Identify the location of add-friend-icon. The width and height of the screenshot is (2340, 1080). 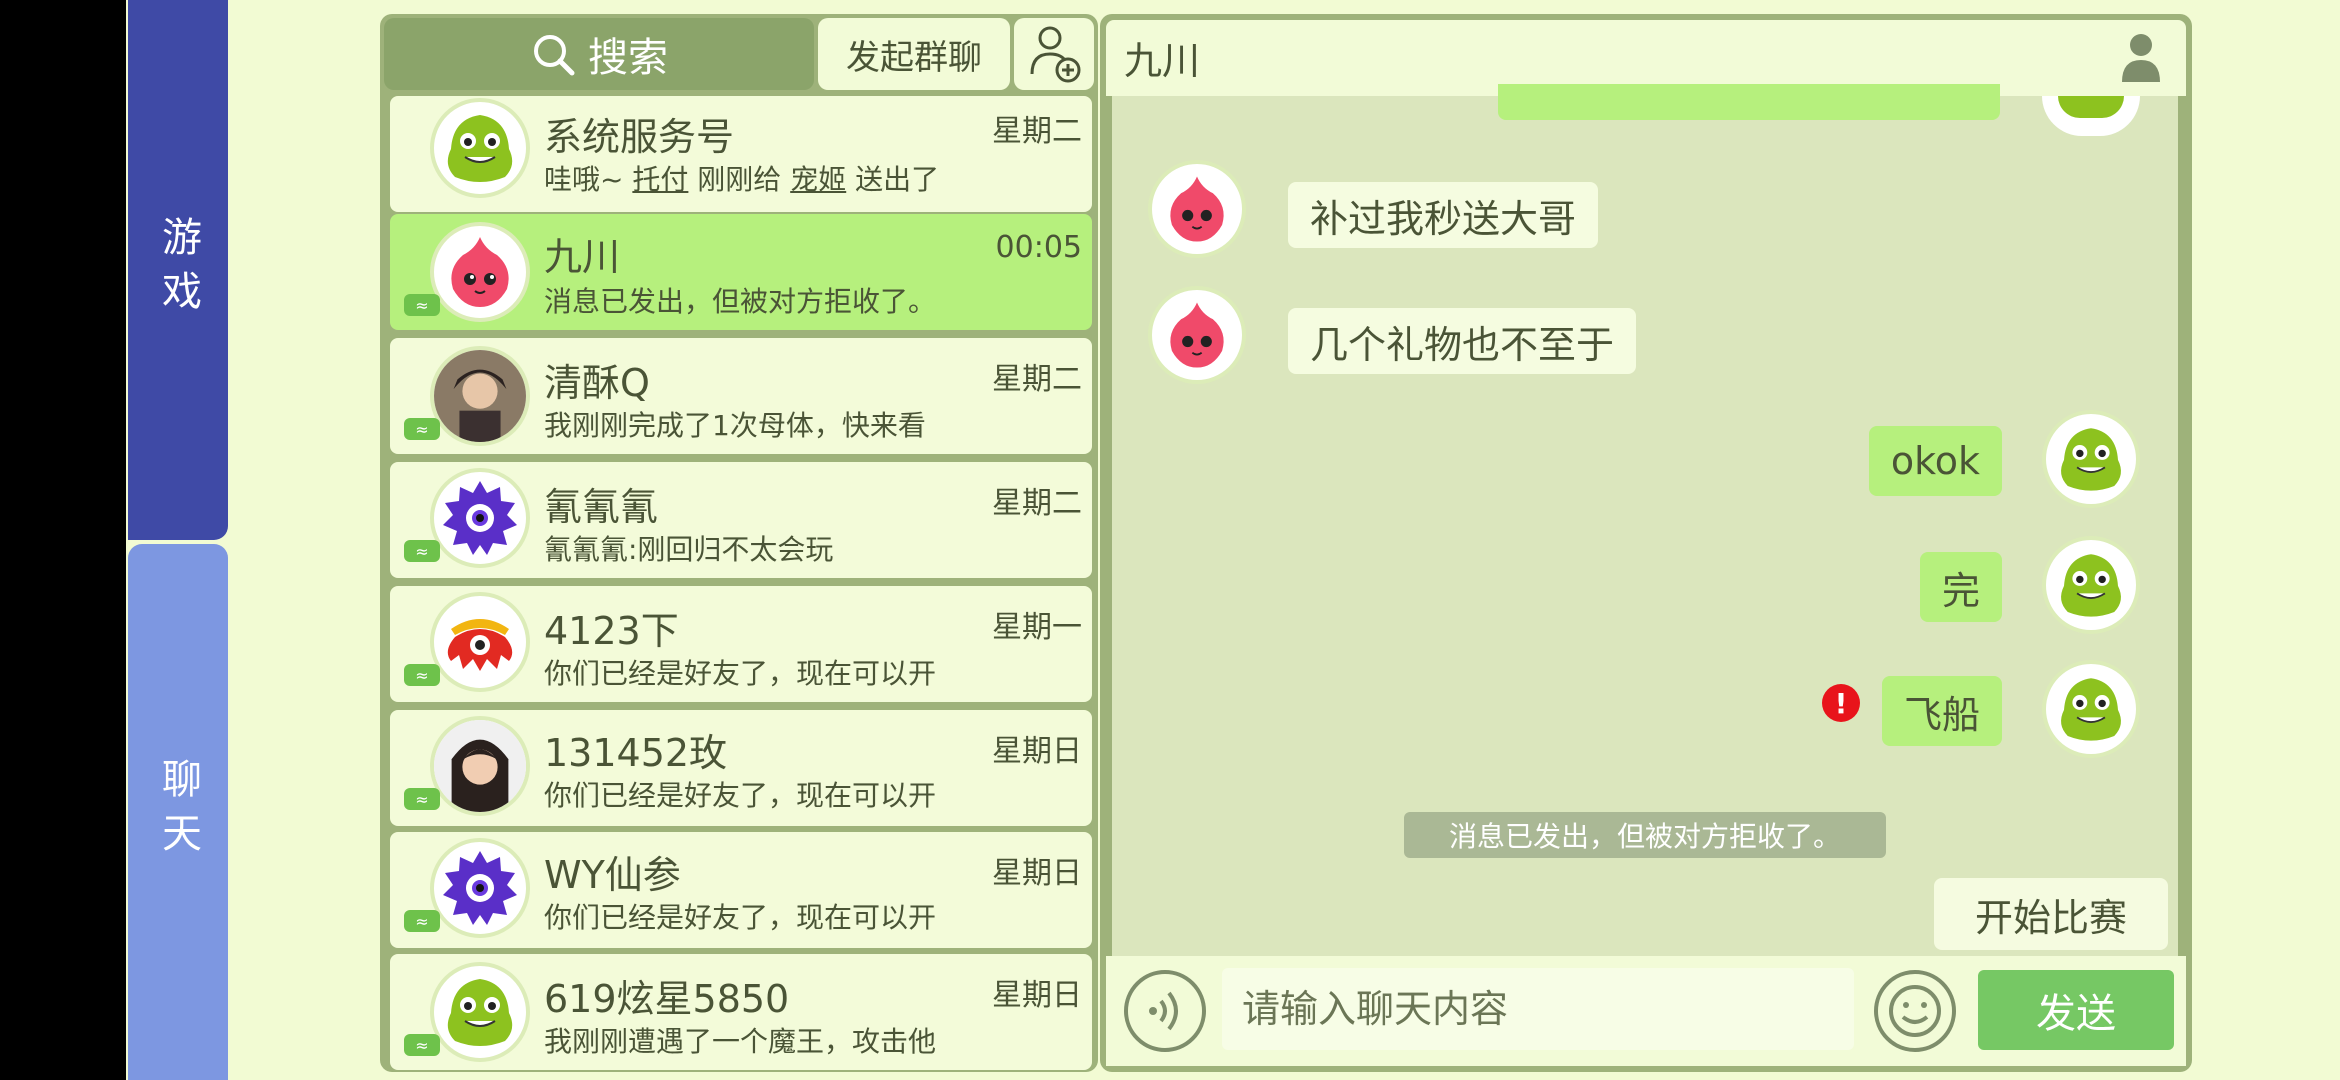
(1055, 54).